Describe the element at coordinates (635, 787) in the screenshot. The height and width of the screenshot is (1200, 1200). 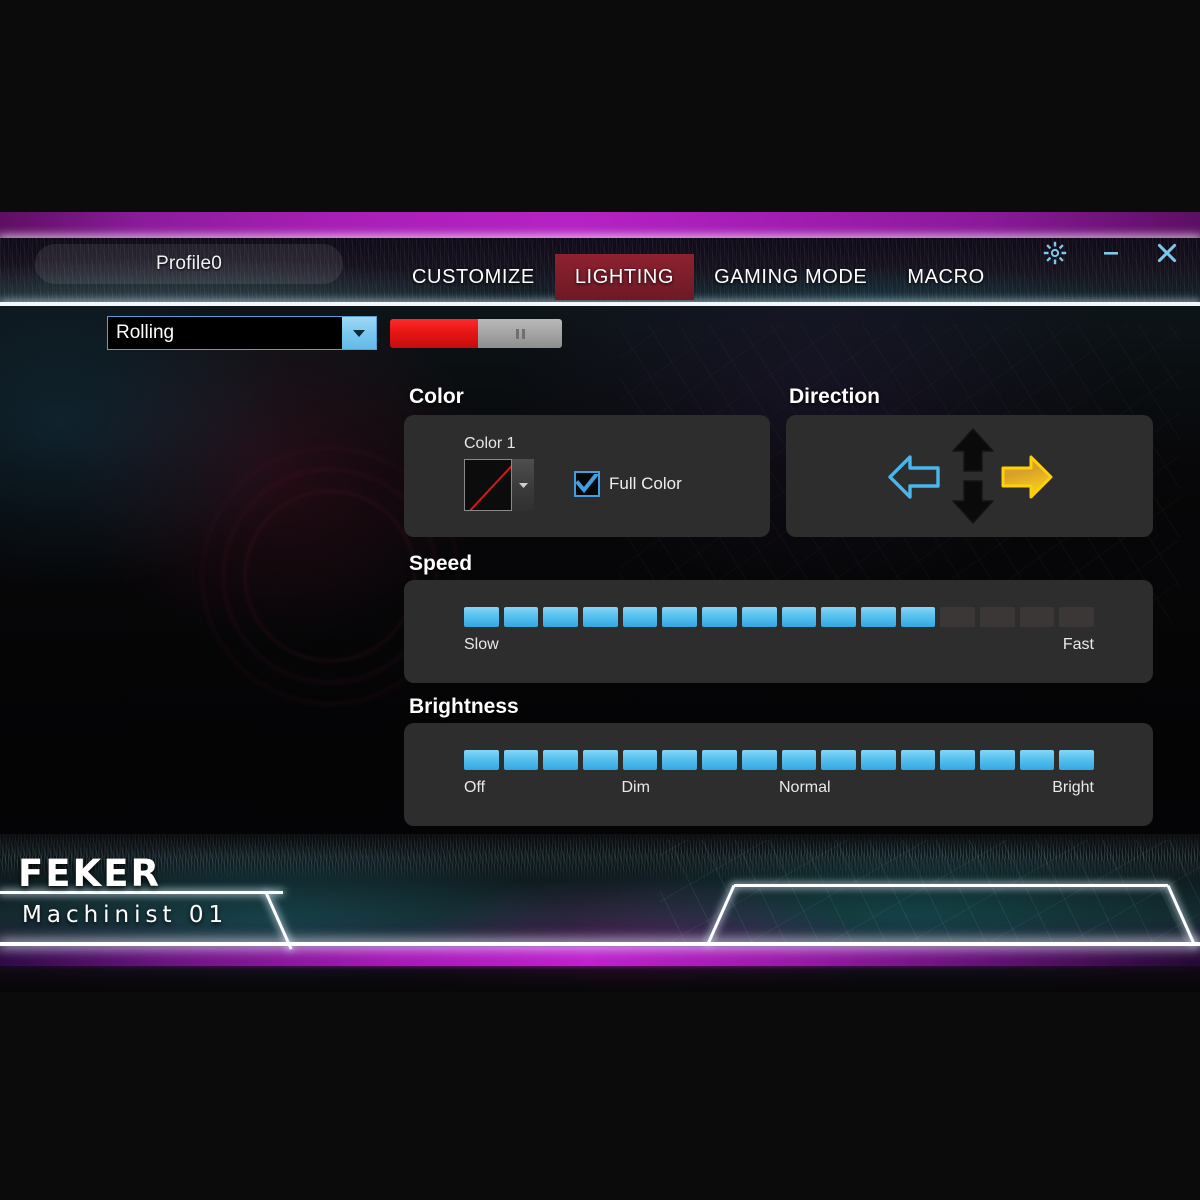
I see `brightness-label: Dim` at that location.